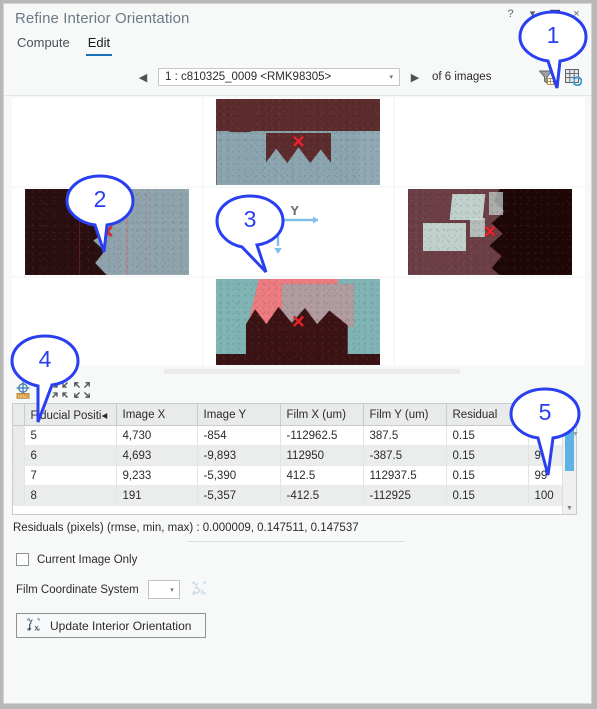 The height and width of the screenshot is (709, 597). I want to click on cell-image-y: -5,357, so click(239, 495).